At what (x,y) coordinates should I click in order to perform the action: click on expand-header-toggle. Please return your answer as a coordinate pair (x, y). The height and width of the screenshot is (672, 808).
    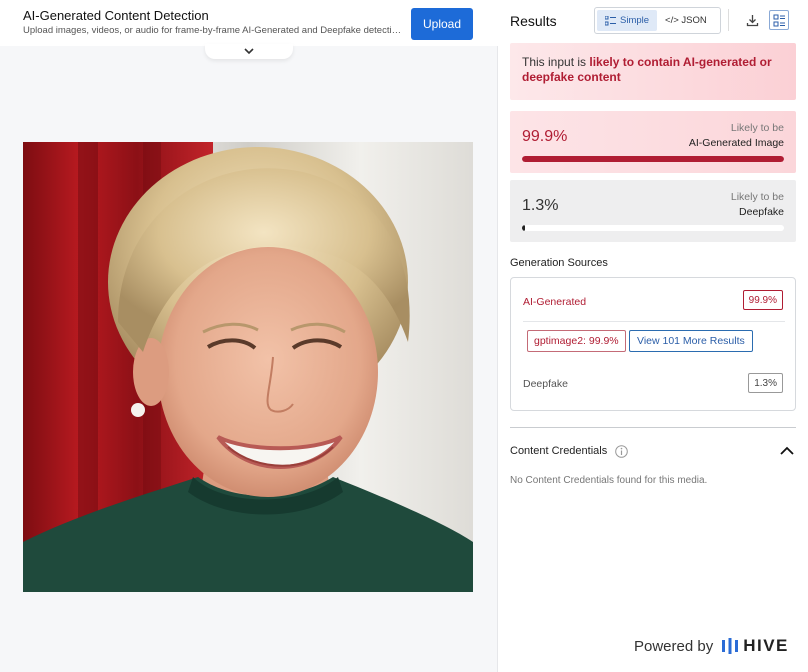
    Looking at the image, I should click on (249, 51).